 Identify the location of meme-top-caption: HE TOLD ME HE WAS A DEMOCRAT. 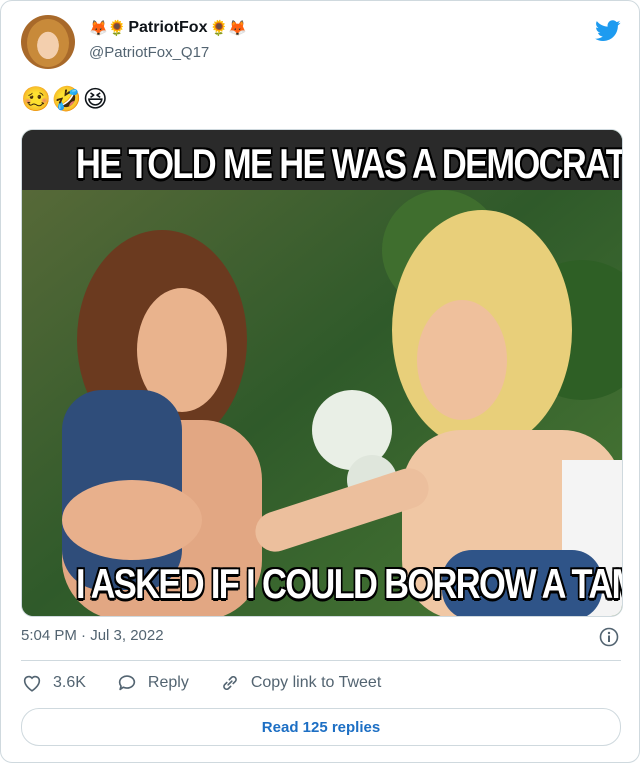
(349, 163).